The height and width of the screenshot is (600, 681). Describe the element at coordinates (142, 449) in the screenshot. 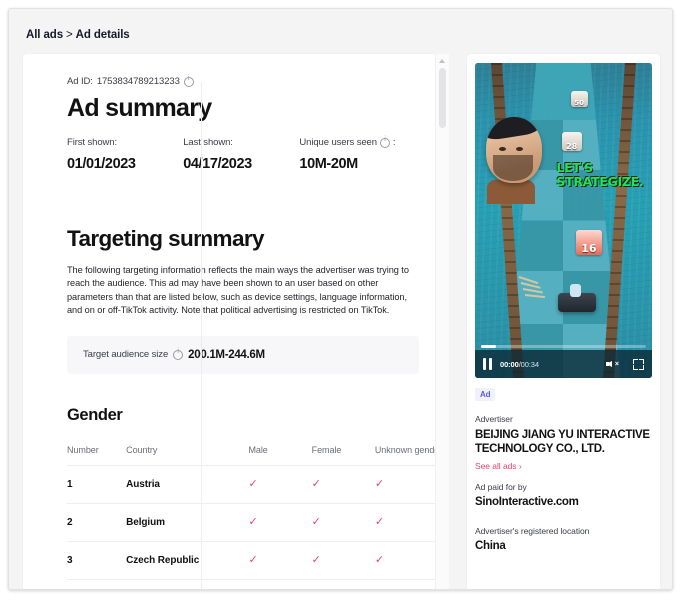

I see `column-header-country: Country` at that location.